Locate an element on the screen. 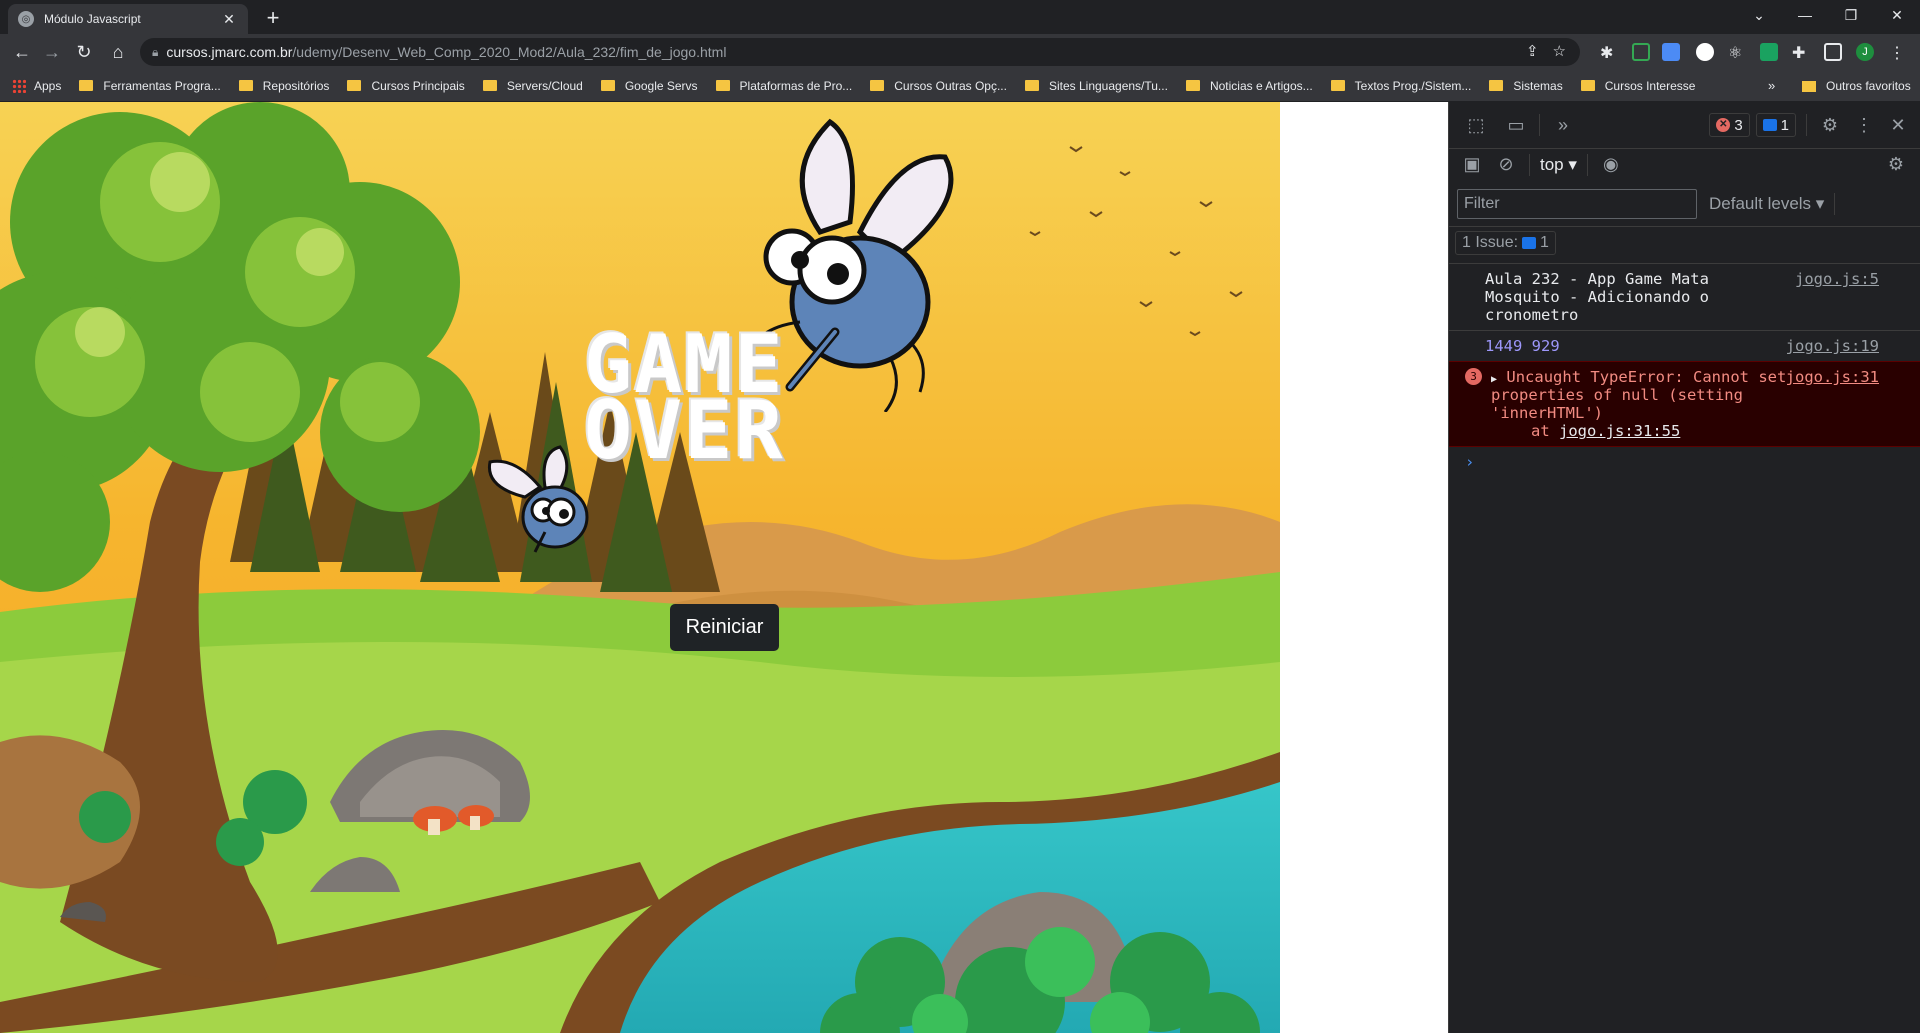  restart-button: Reiniciar is located at coordinates (724, 627).